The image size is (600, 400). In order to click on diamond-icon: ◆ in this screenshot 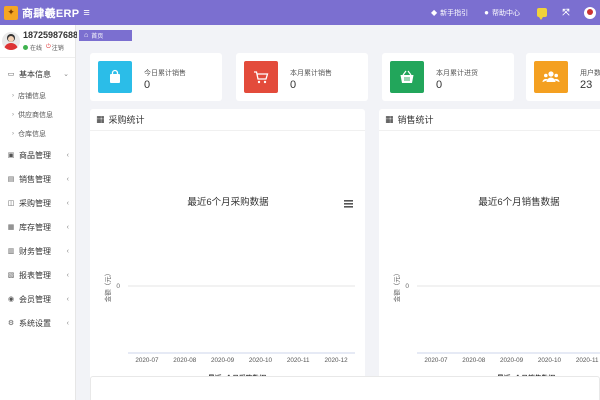, I will do `click(434, 12)`.